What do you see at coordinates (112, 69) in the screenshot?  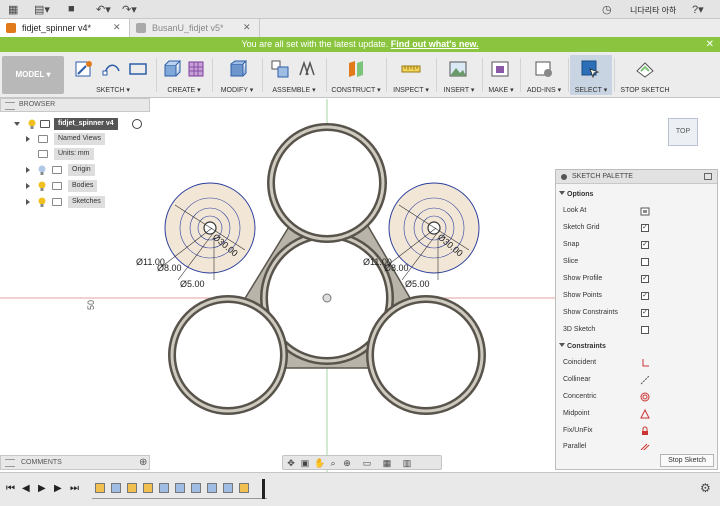 I see `line-icon` at bounding box center [112, 69].